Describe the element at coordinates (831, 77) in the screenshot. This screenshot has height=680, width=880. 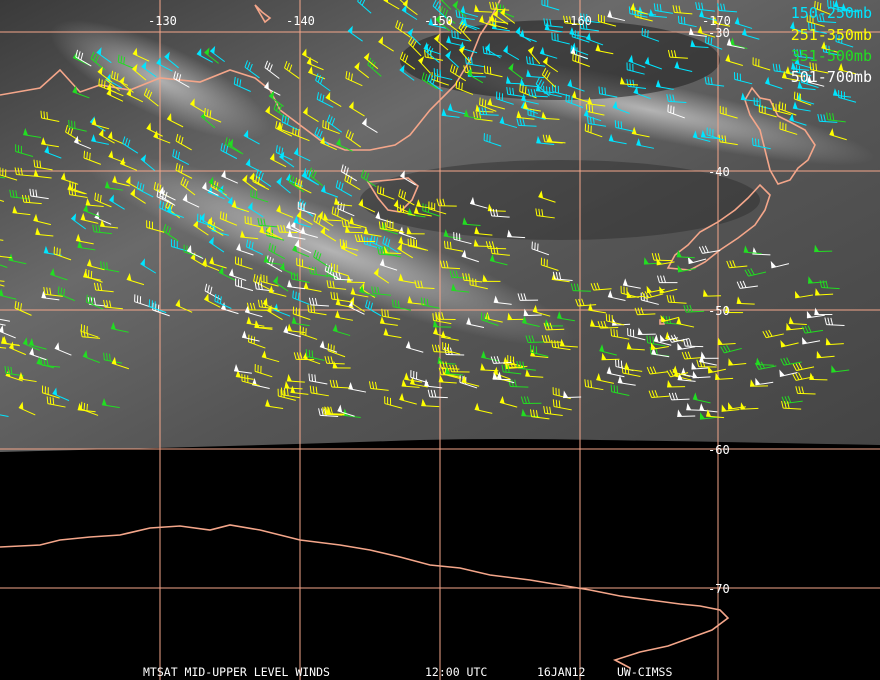
I see `legend-item-501-700mb: 501-700mb` at that location.